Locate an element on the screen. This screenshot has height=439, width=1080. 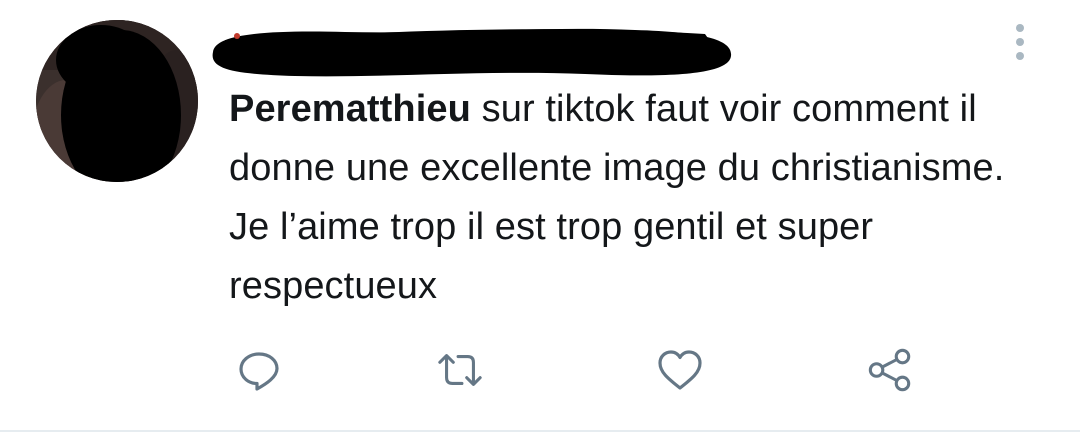
more-options-button is located at coordinates (1020, 42).